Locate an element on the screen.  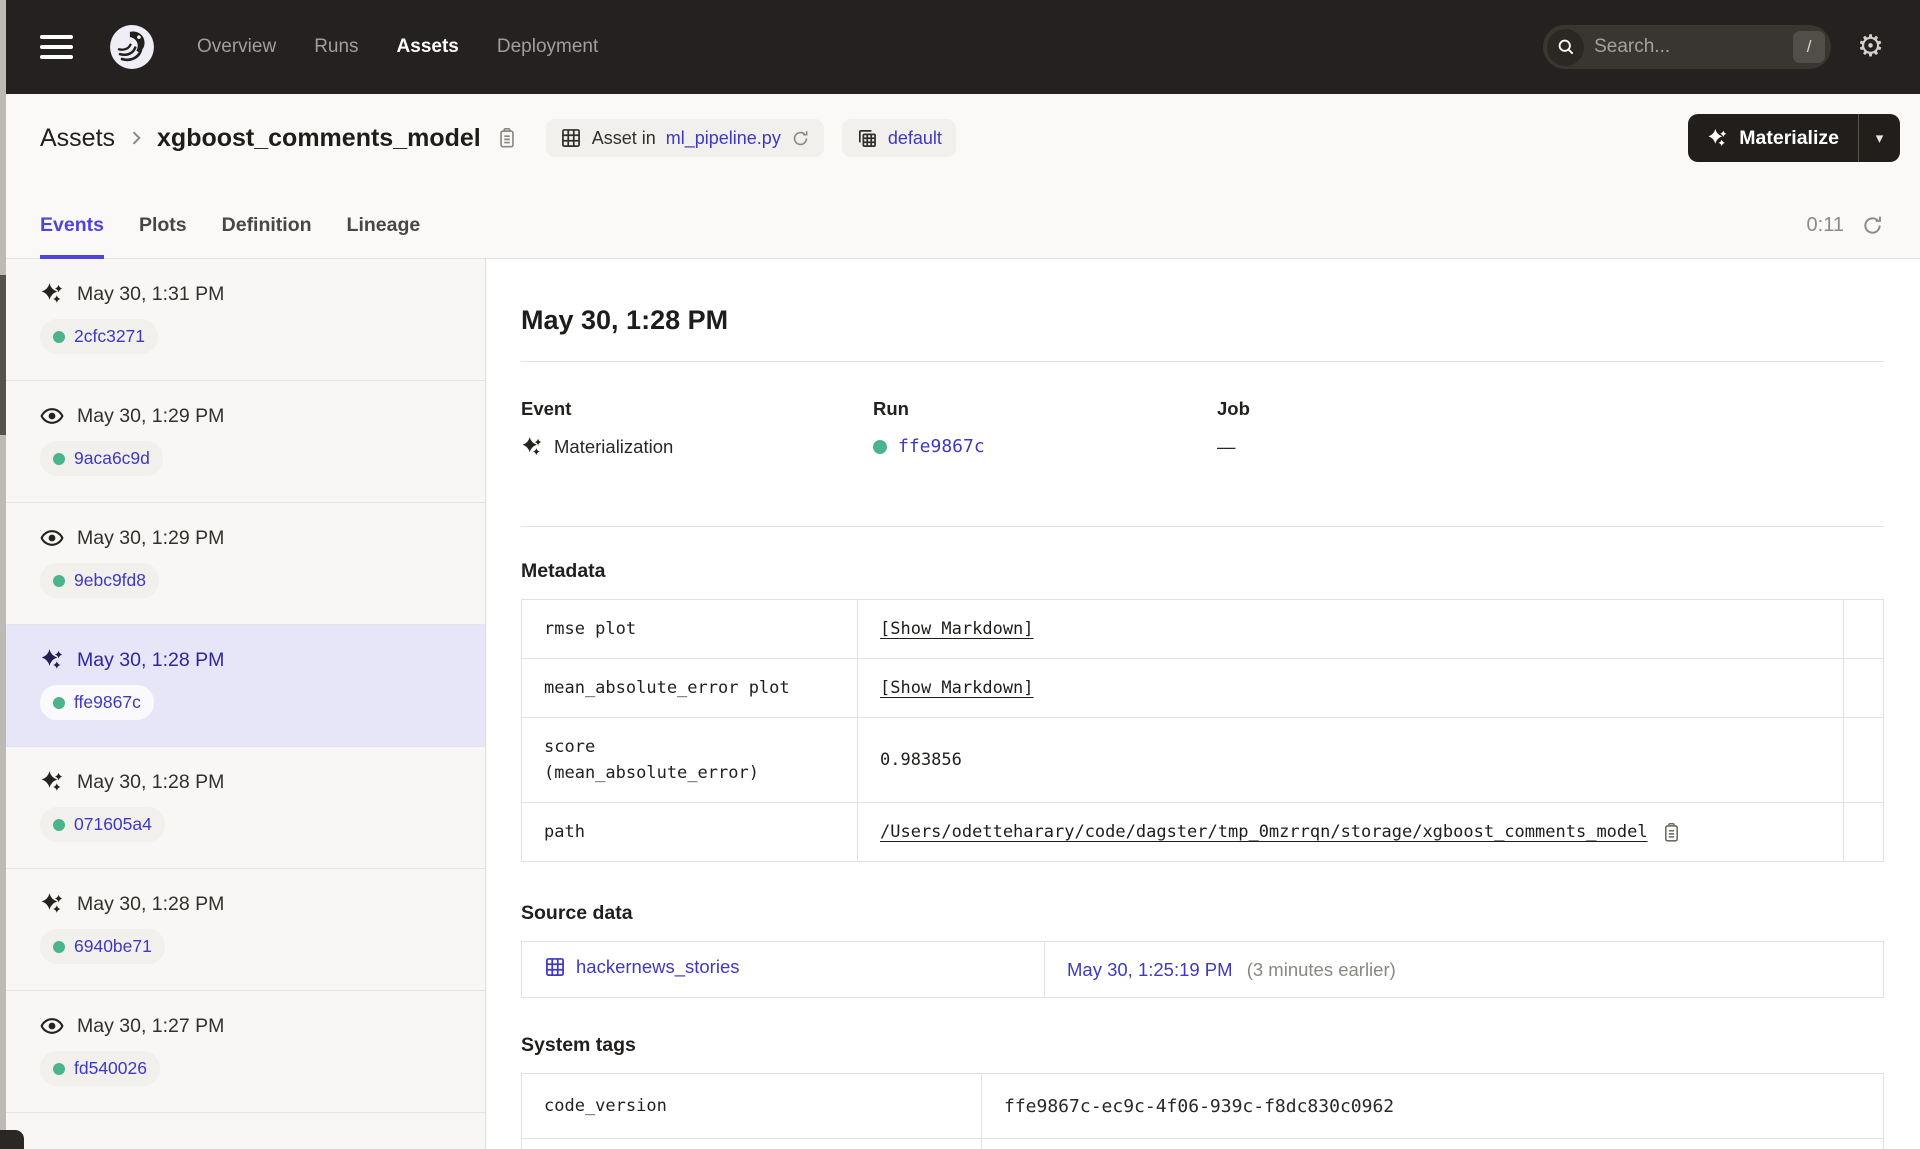
asset-grid-icon is located at coordinates (571, 138).